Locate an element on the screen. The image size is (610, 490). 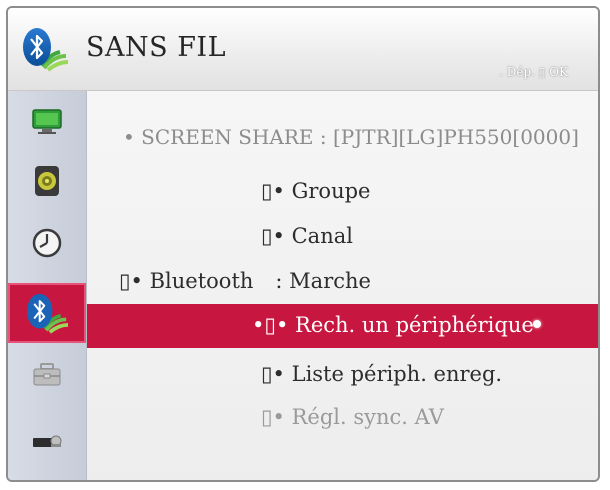
sidebar-item-wireless is located at coordinates (47, 313).